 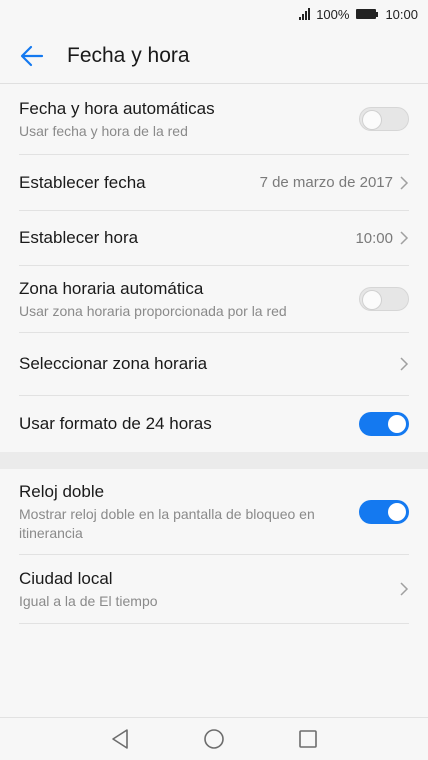 What do you see at coordinates (214, 460) in the screenshot?
I see `section-separator` at bounding box center [214, 460].